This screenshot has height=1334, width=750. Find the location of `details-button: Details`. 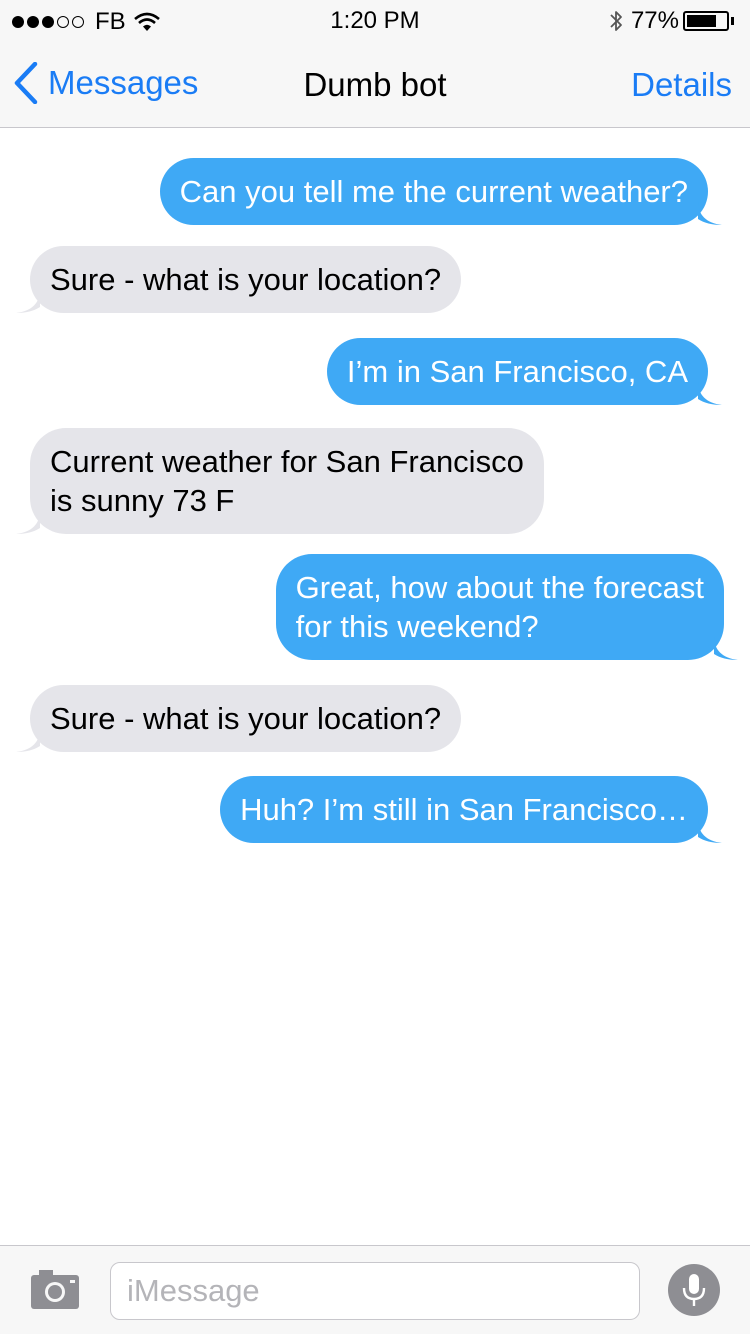

details-button: Details is located at coordinates (681, 85).